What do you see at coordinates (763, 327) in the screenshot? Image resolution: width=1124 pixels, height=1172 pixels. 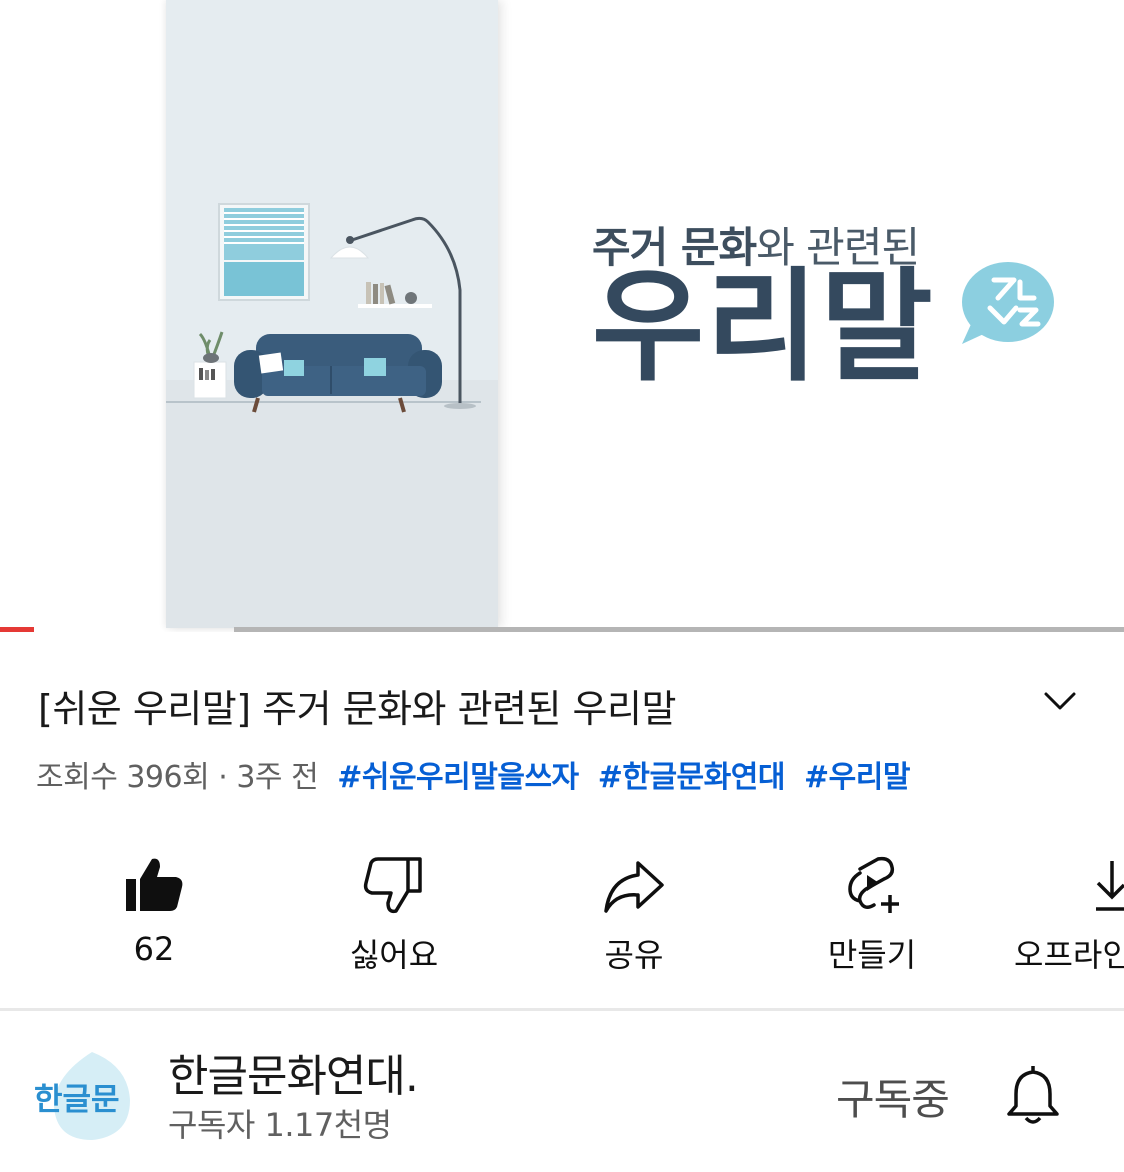 I see `thumbnail-heading: 우리말` at bounding box center [763, 327].